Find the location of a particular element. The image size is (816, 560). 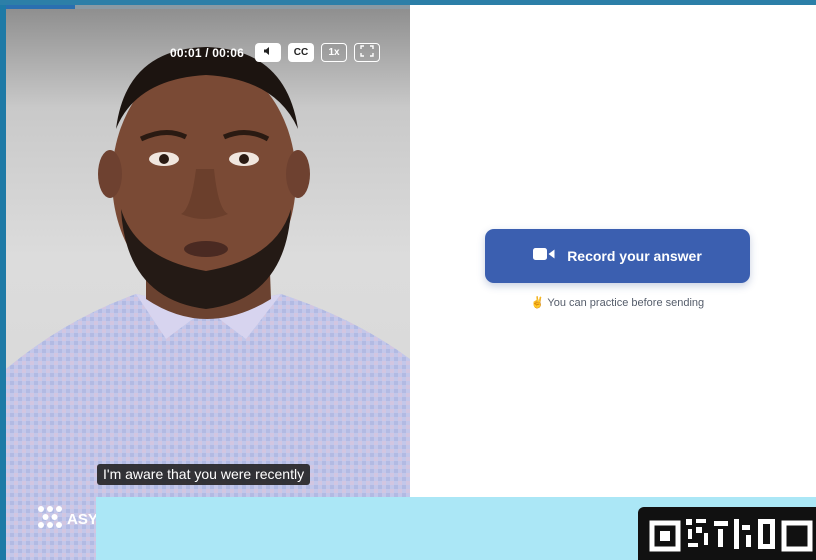

victory-hand-icon: ✌ is located at coordinates (537, 303).